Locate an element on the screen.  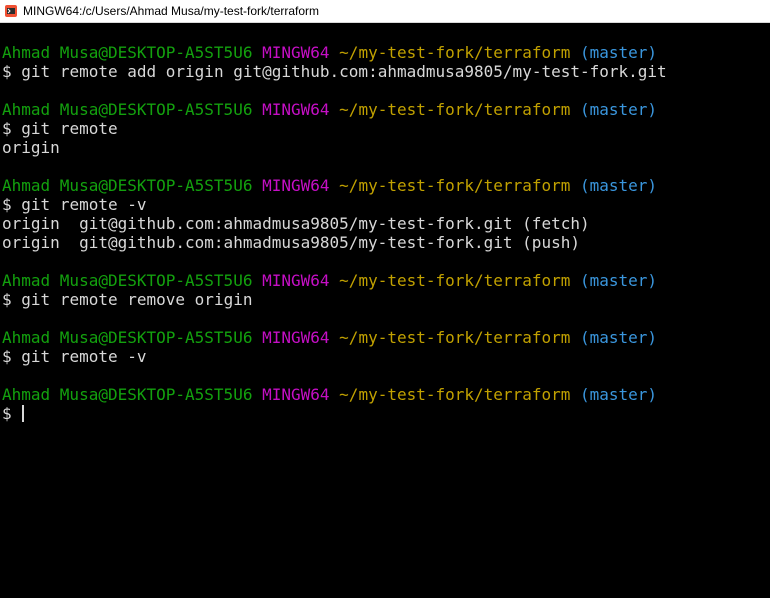
output-line: origin is located at coordinates (31, 147).